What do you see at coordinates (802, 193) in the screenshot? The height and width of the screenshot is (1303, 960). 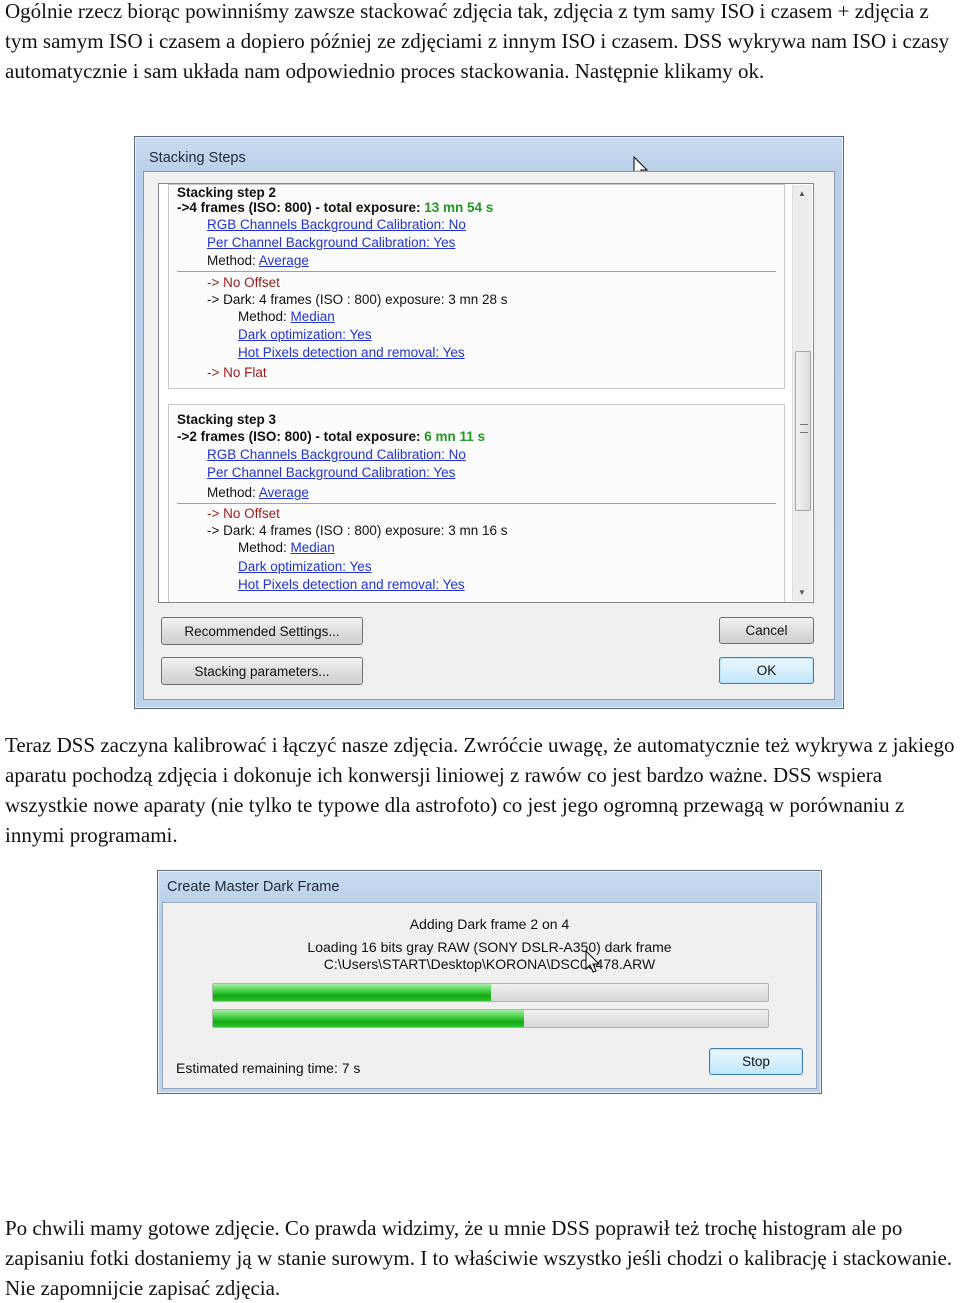 I see `scroll-up-arrow-icon: ▲` at bounding box center [802, 193].